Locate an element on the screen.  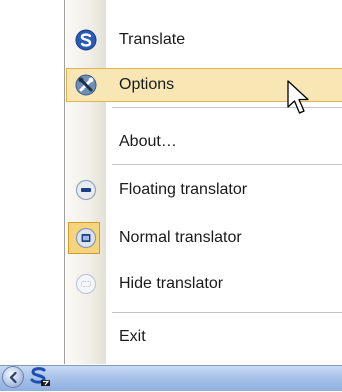
menu-item-exit: Exit is located at coordinates (204, 337).